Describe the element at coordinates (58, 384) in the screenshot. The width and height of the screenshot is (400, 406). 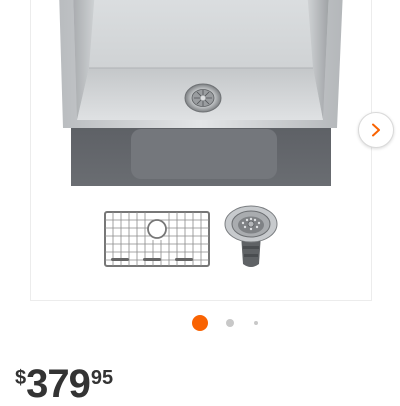
I see `price-dollars: 379` at that location.